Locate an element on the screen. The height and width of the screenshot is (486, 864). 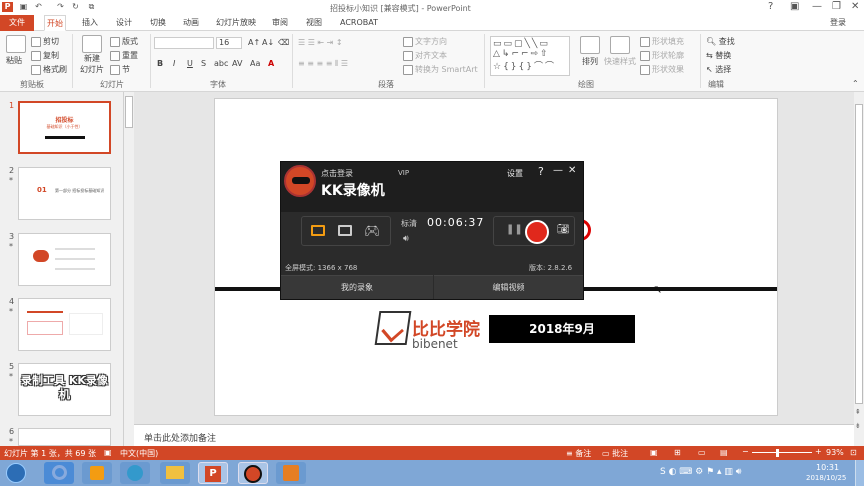
kk-help-button: ? is located at coordinates (541, 171).